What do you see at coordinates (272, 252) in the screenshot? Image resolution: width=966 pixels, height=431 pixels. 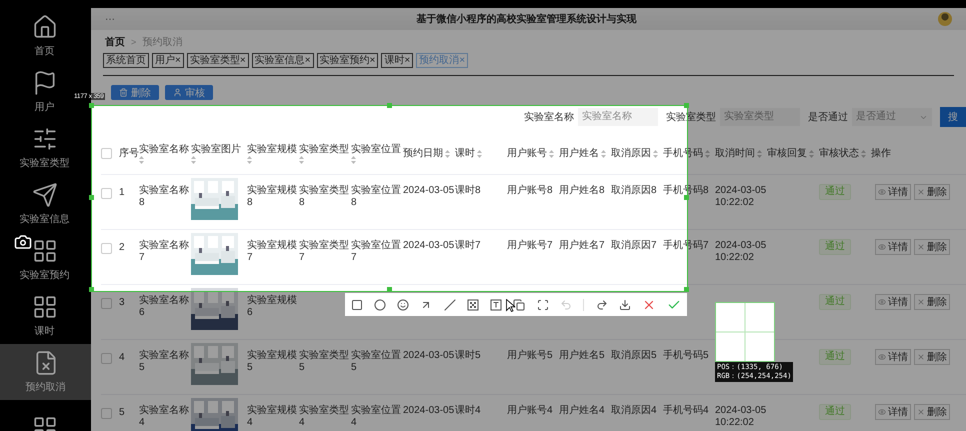 I see `table-cell-text: 实验室规模7` at bounding box center [272, 252].